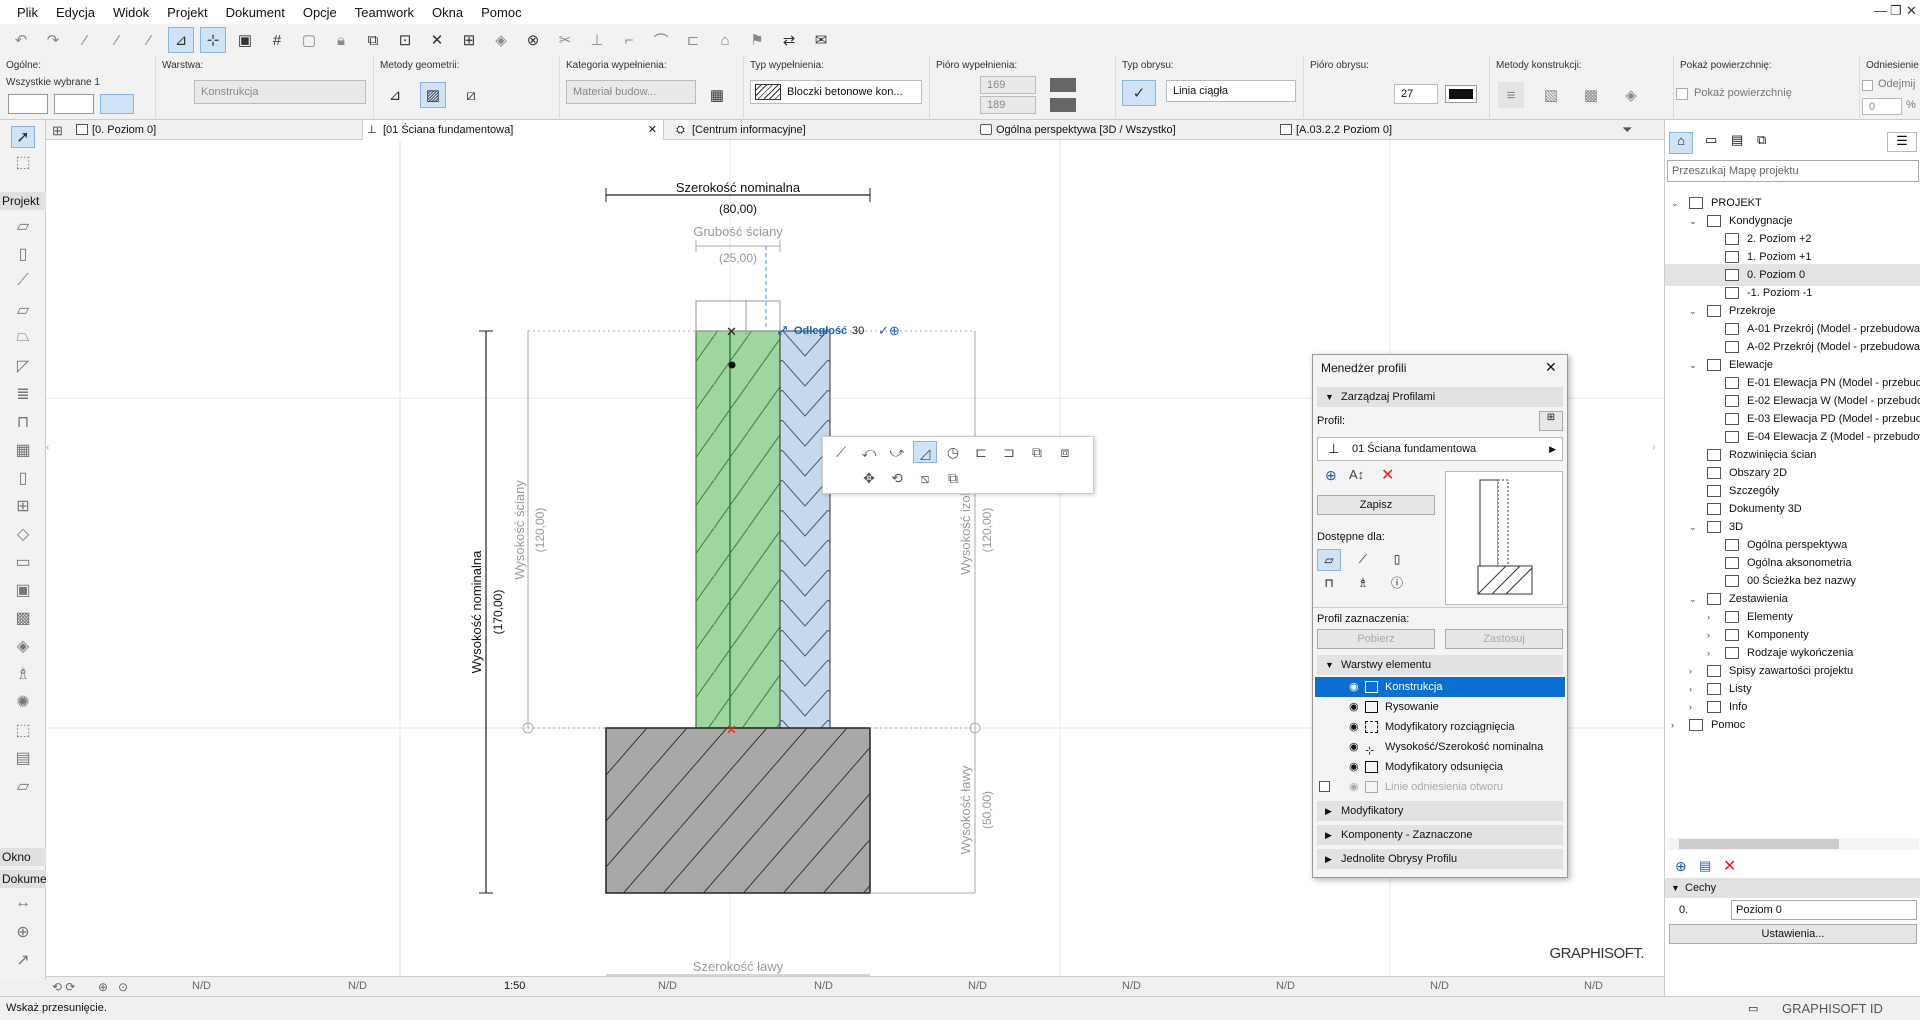 This screenshot has width=1920, height=1020. What do you see at coordinates (75, 12) in the screenshot?
I see `menu-edycja: Edycja` at bounding box center [75, 12].